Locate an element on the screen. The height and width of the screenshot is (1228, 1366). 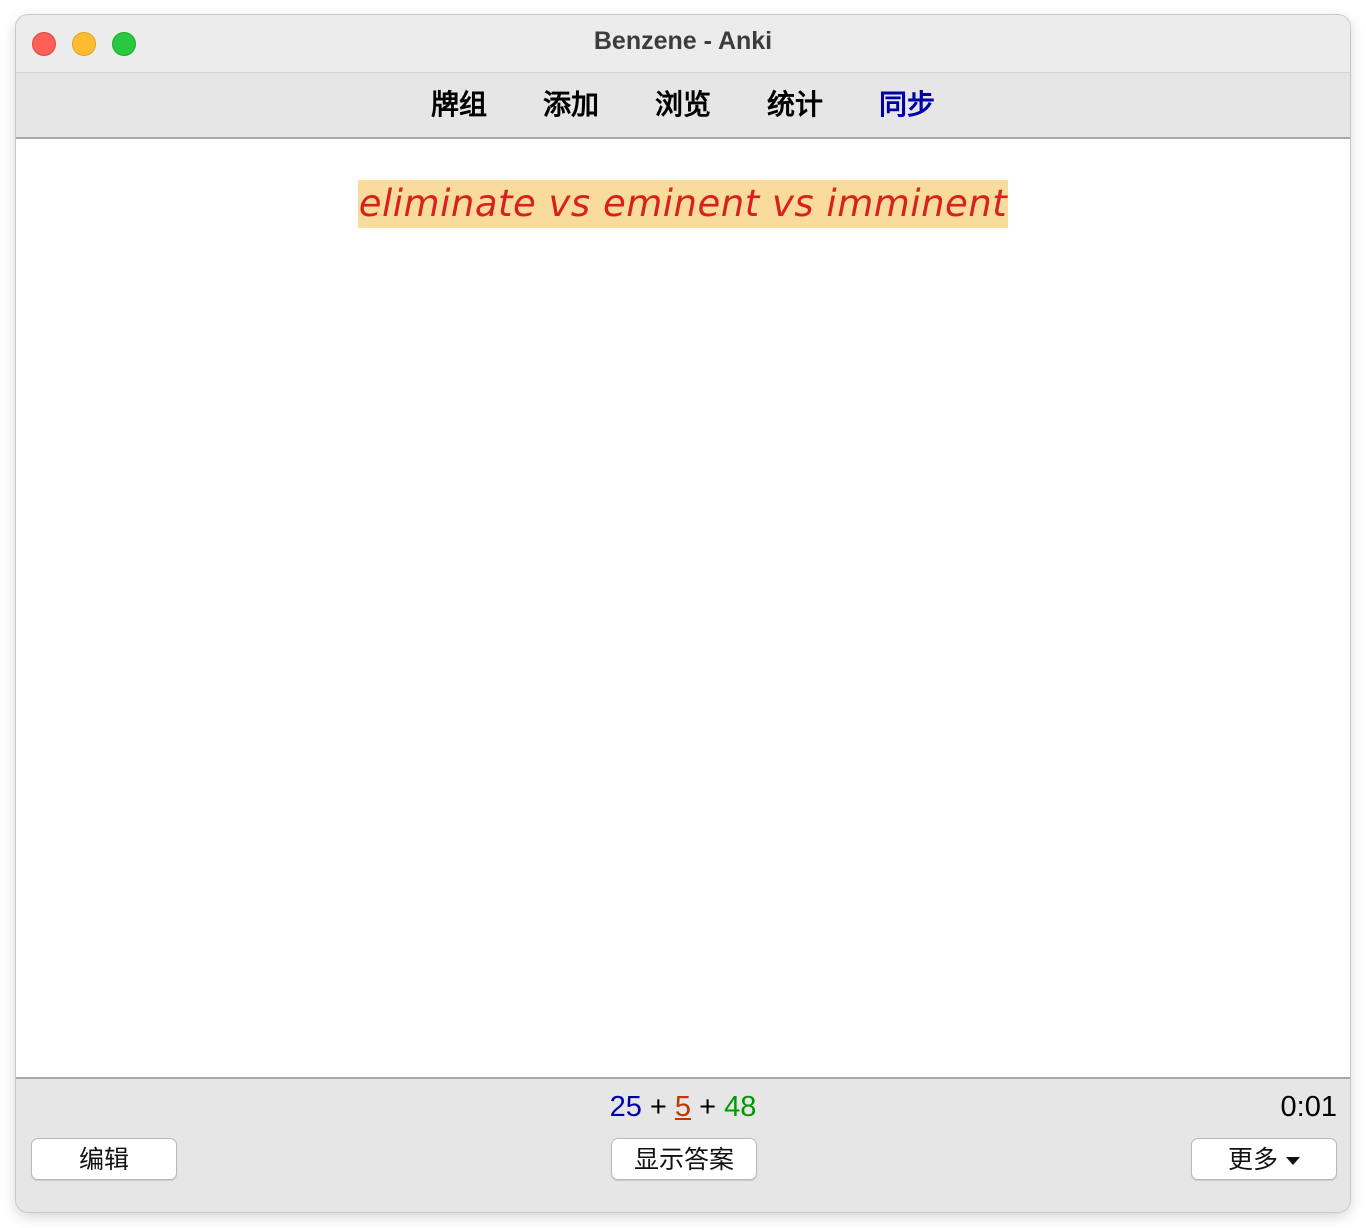
card-front-text: eliminate vs eminent vs imminent is located at coordinates (683, 204).